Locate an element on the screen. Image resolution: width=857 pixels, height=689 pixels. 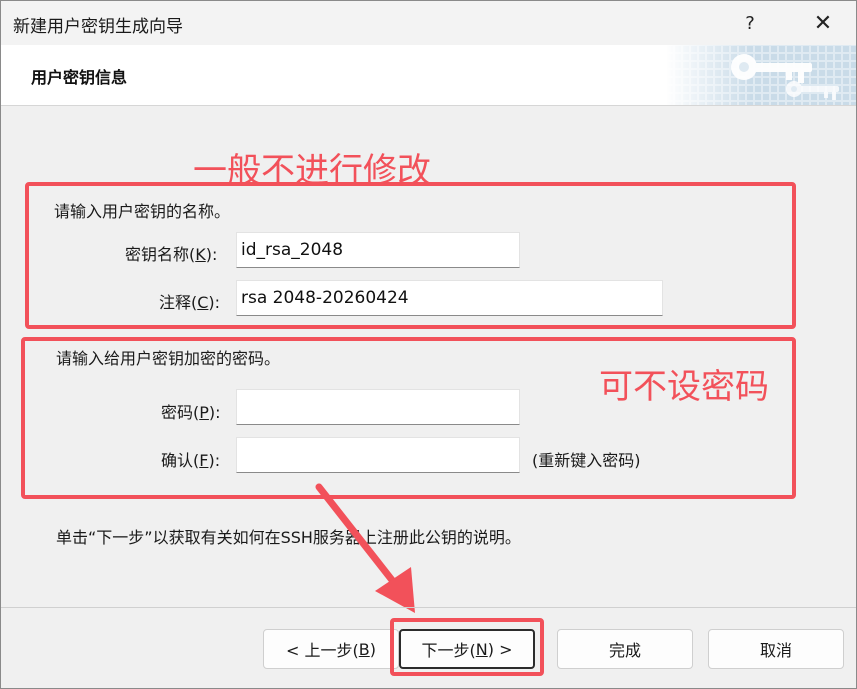
help-button: ? is located at coordinates (750, 23).